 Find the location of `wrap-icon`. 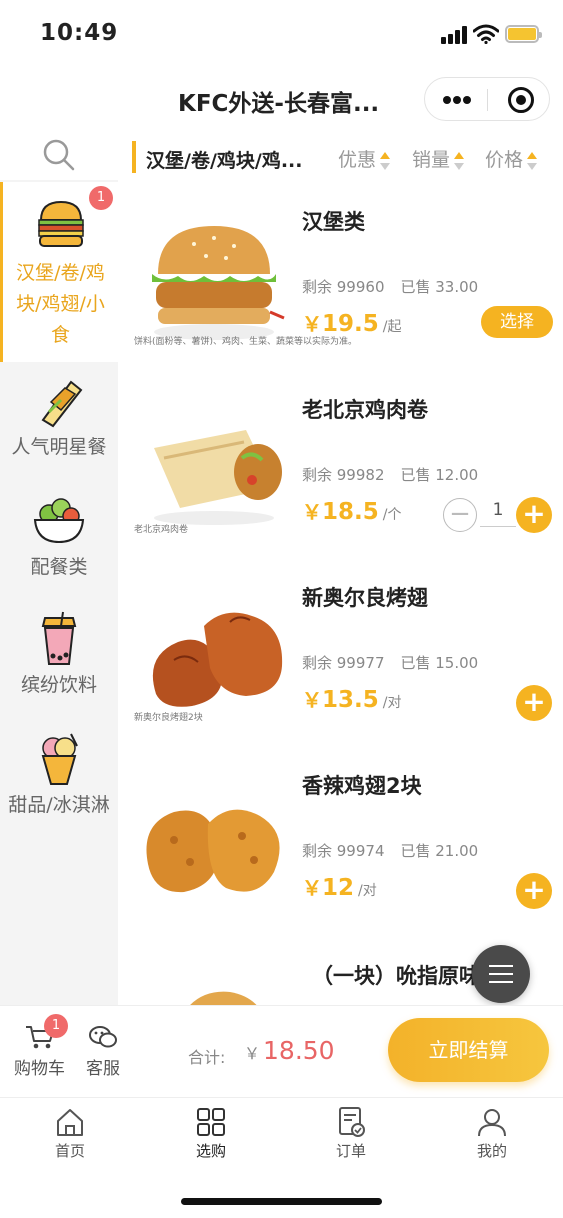

wrap-icon is located at coordinates (62, 404).